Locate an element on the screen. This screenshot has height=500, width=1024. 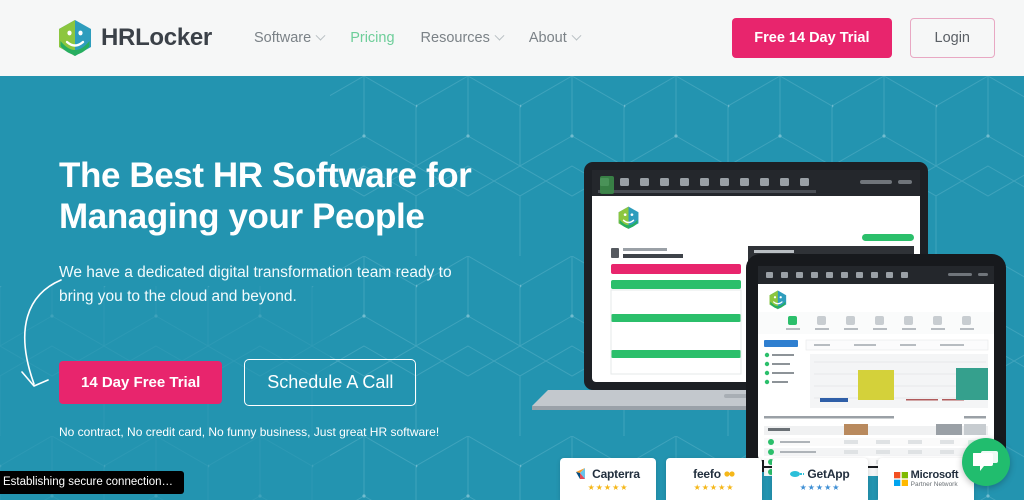
hero-title-line-2: Managing your People is located at coordinates (242, 216).